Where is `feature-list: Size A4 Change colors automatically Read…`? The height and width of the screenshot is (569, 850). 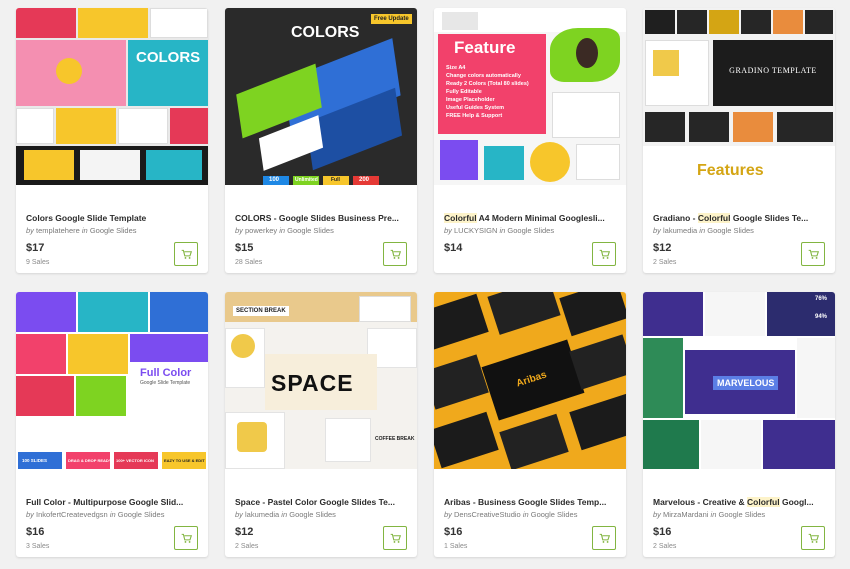
feature-list: Size A4 Change colors automatically Read… is located at coordinates (487, 92).